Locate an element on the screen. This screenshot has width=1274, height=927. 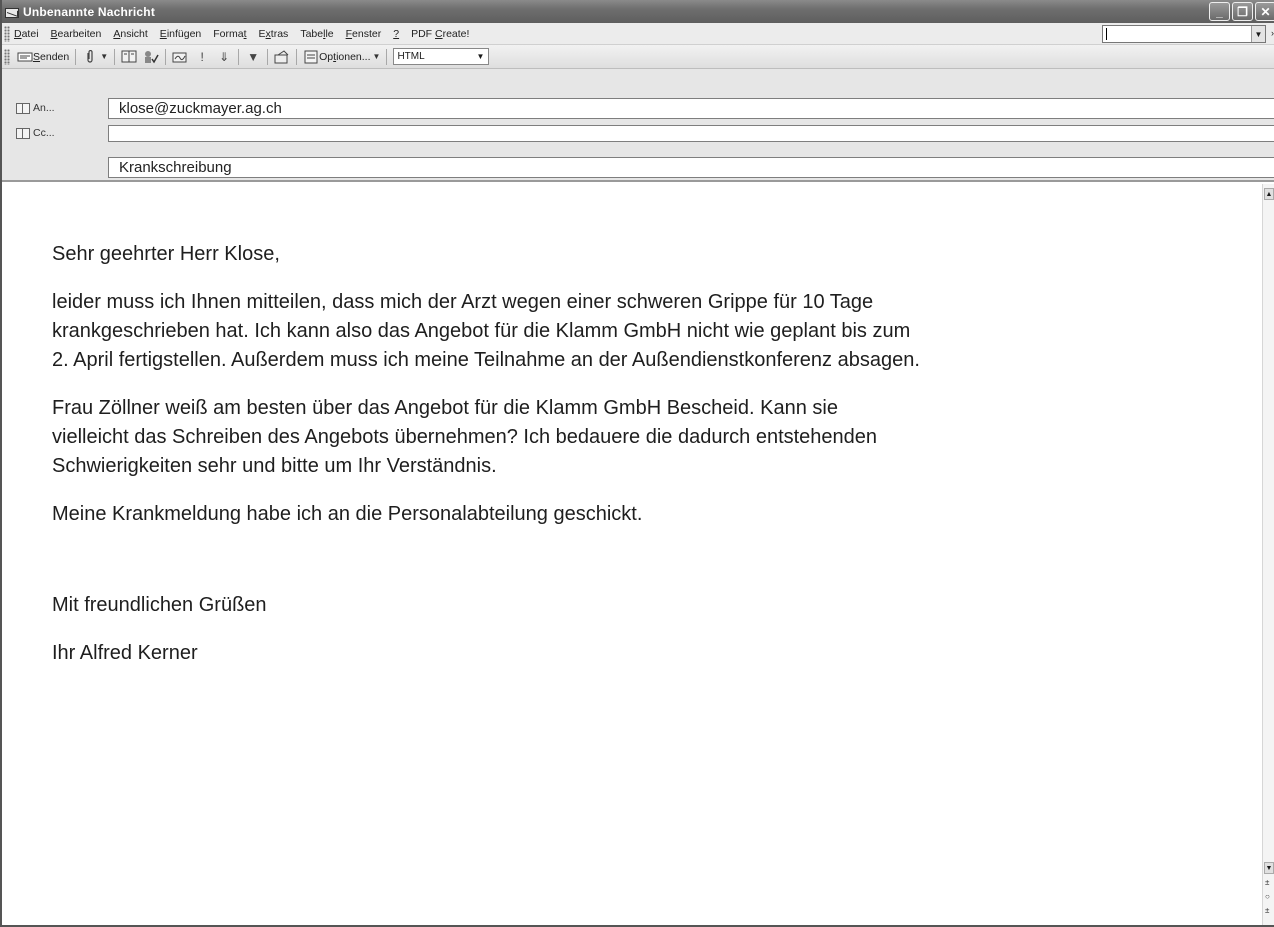
check-names-icon is located at coordinates (151, 57).